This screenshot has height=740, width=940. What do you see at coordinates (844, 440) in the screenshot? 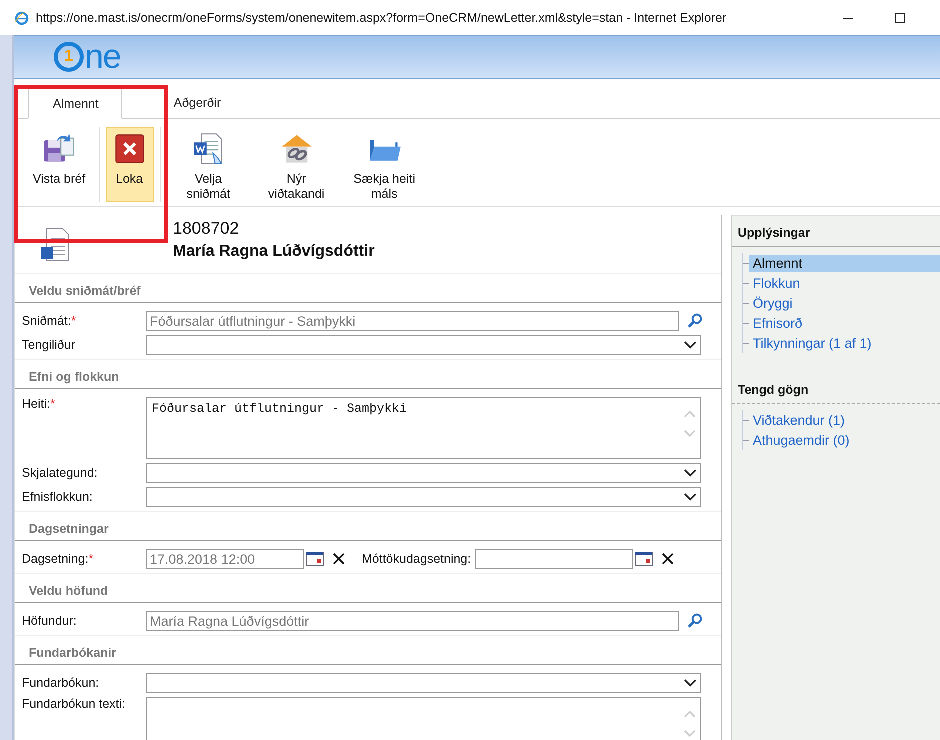
I see `panel-link: Athugaemdir (0)` at bounding box center [844, 440].